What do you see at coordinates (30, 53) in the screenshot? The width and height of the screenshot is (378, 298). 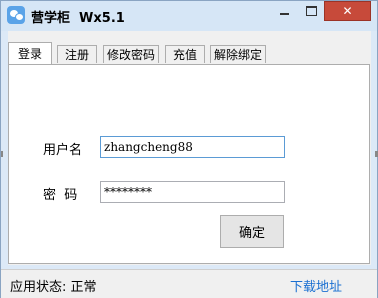 I see `tab-login: 登录` at bounding box center [30, 53].